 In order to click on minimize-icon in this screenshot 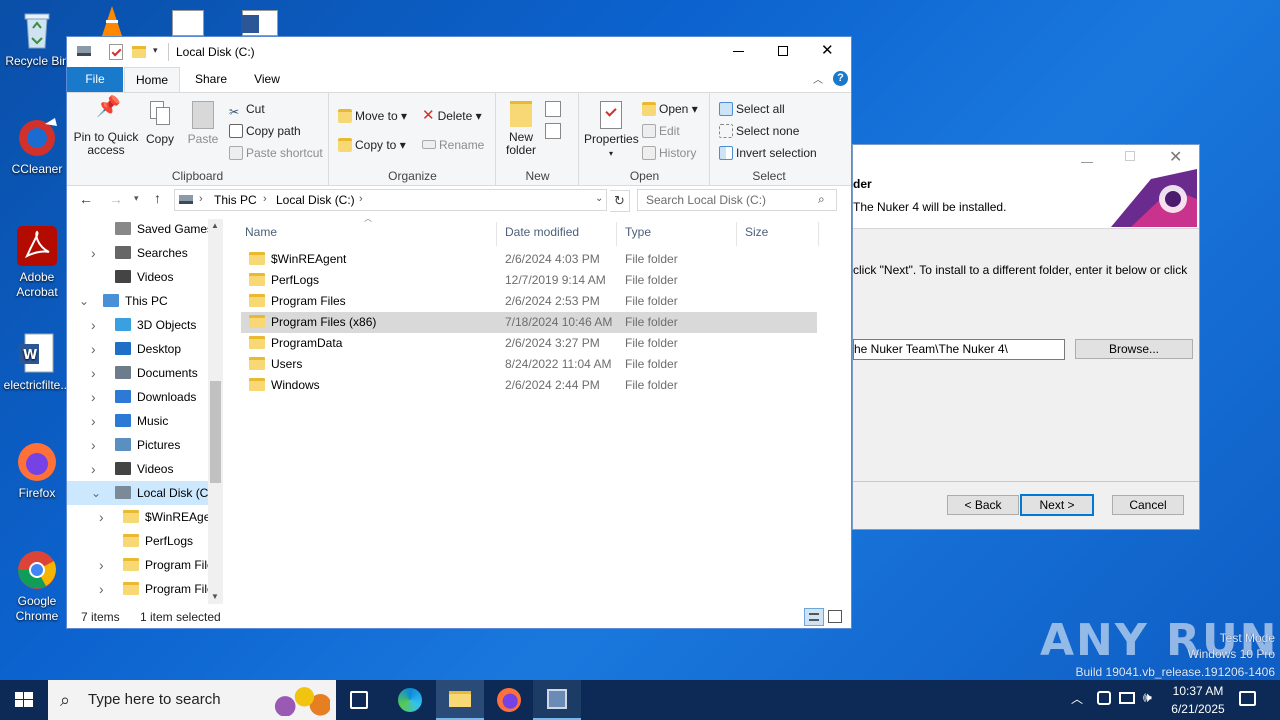, I will do `click(1087, 157)`.